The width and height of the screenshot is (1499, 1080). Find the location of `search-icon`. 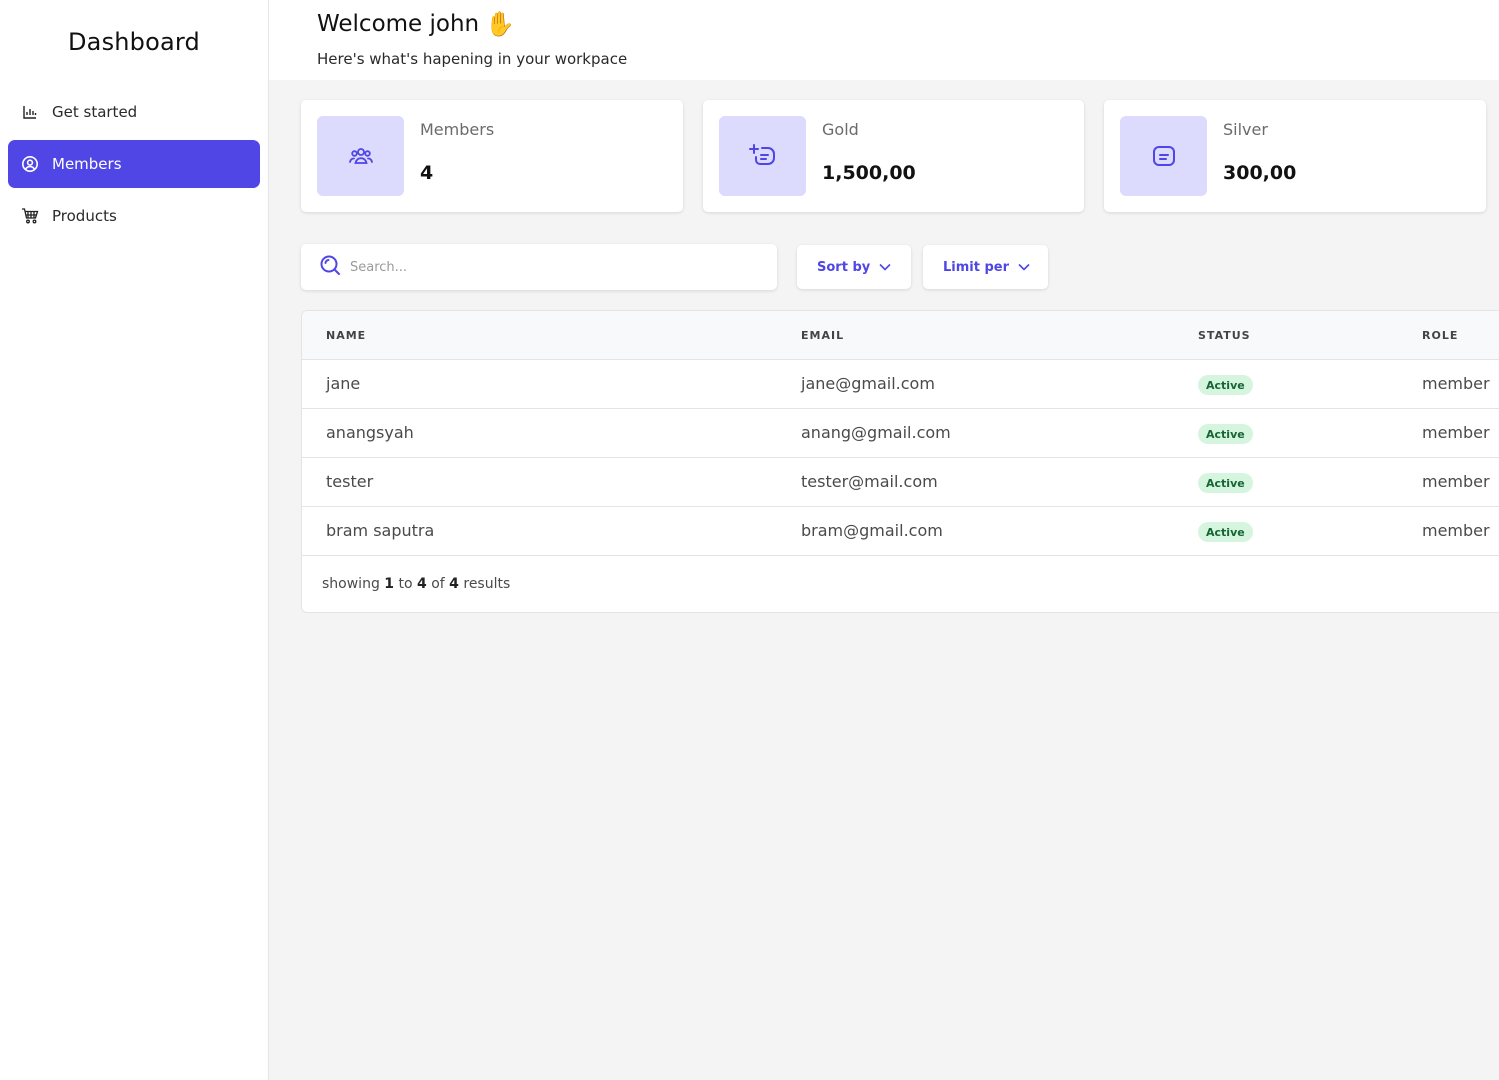

search-icon is located at coordinates (330, 267).